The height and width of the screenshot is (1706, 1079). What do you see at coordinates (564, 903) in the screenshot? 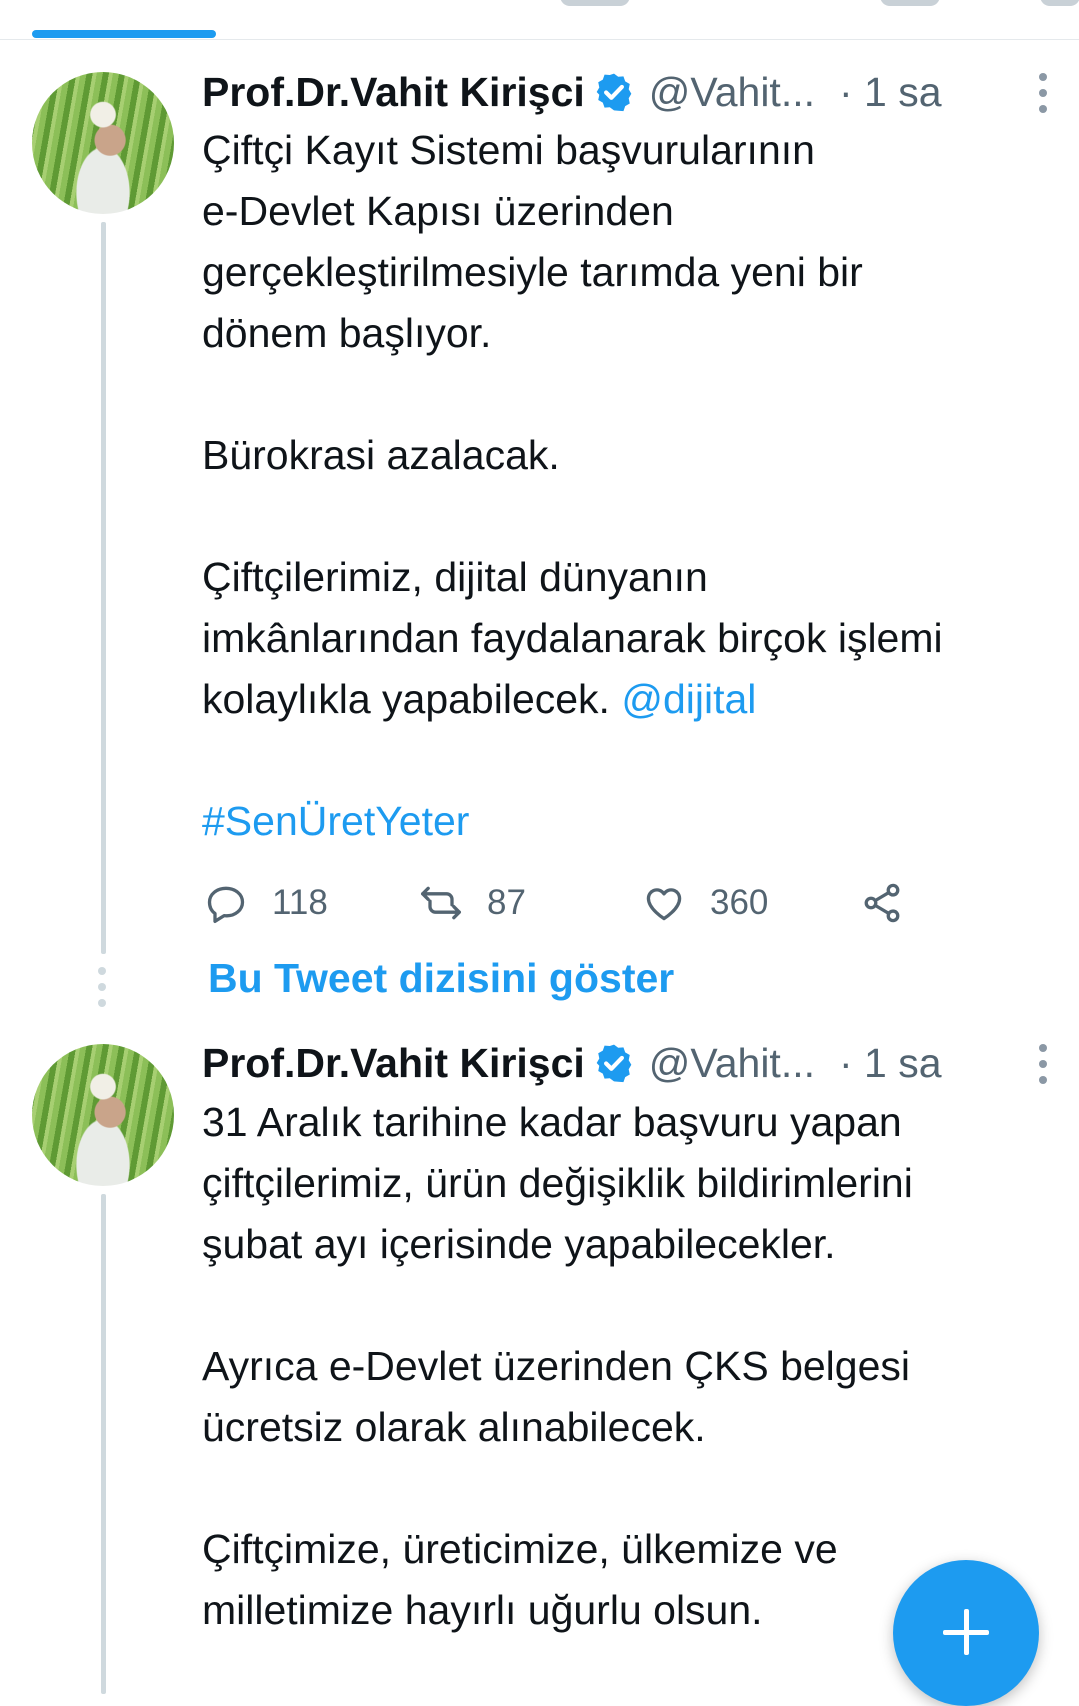
I see `tweet-actions: 118 87 360` at bounding box center [564, 903].